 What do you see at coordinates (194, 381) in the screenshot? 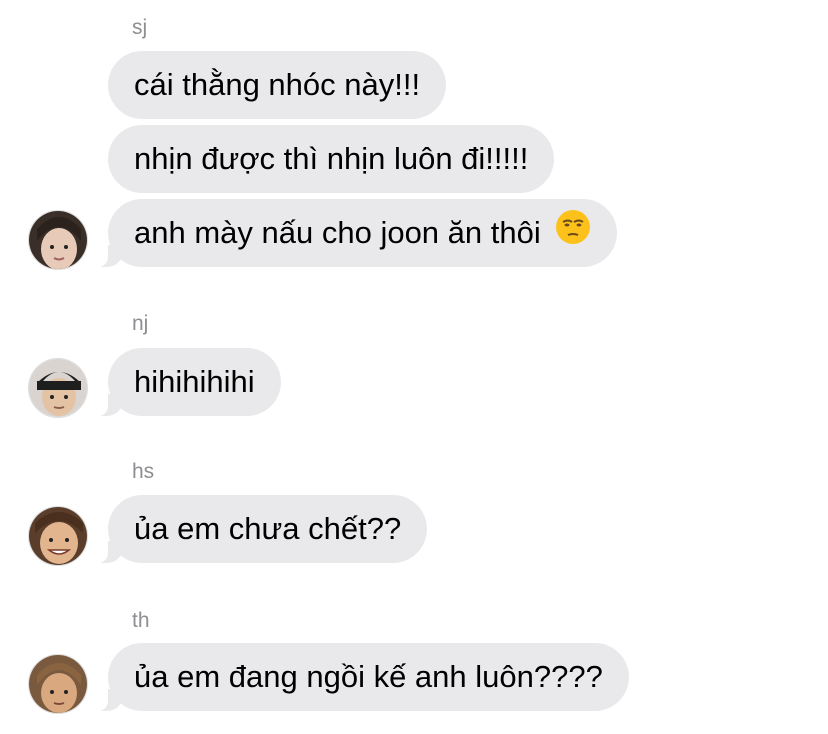
I see `message-text: hihihihihi` at bounding box center [194, 381].